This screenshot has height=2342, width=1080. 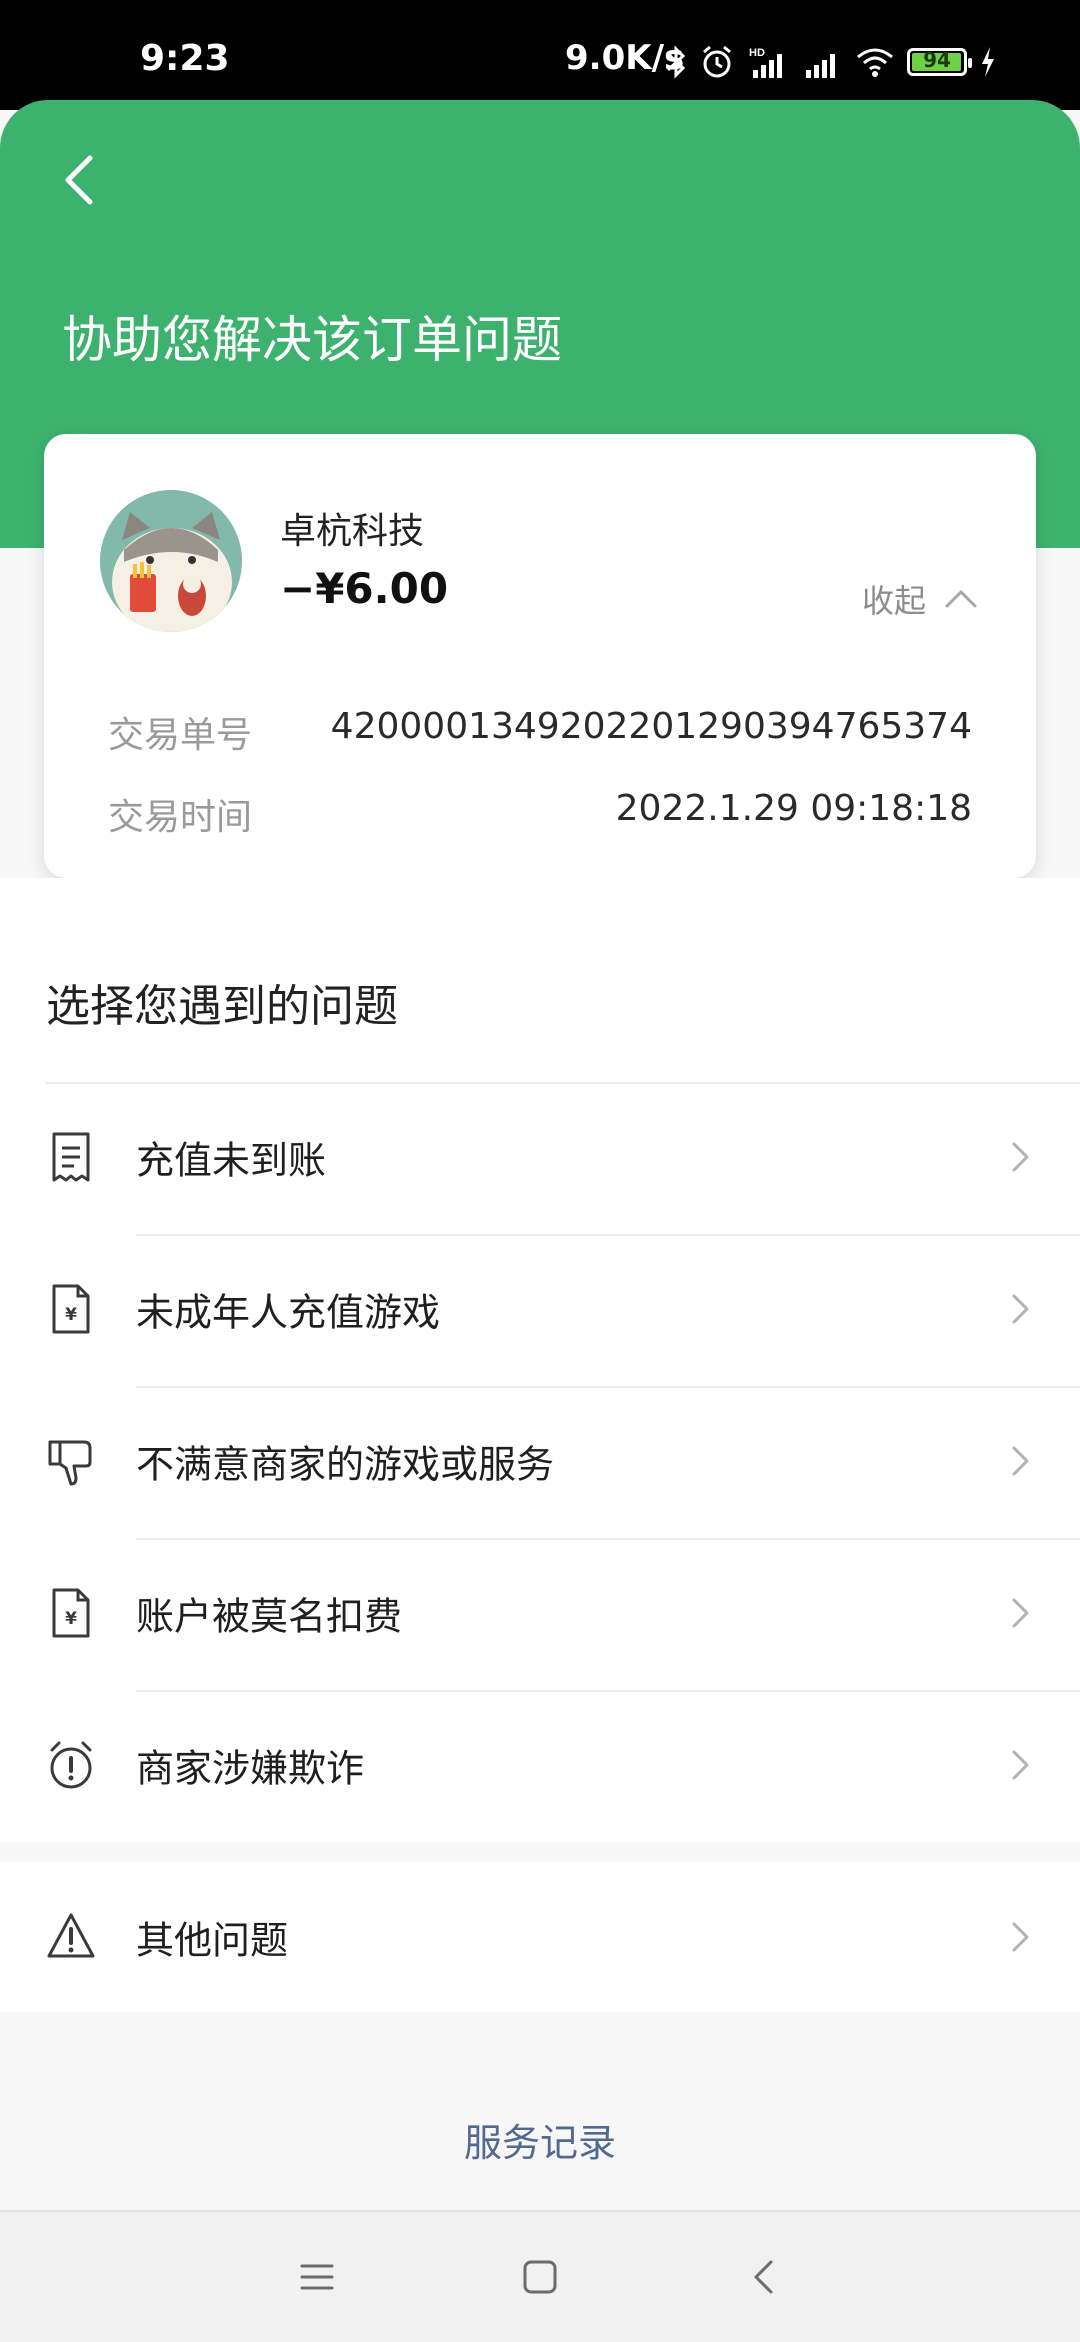 I want to click on issue-item-unsatisfied-service: 不满意商家的游戏或服务, so click(x=540, y=1461).